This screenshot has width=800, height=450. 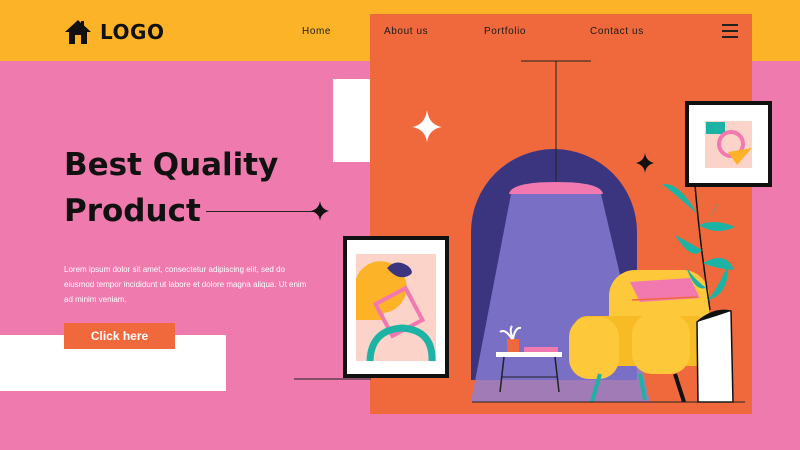 I want to click on framed-artwork-left, so click(x=396, y=307).